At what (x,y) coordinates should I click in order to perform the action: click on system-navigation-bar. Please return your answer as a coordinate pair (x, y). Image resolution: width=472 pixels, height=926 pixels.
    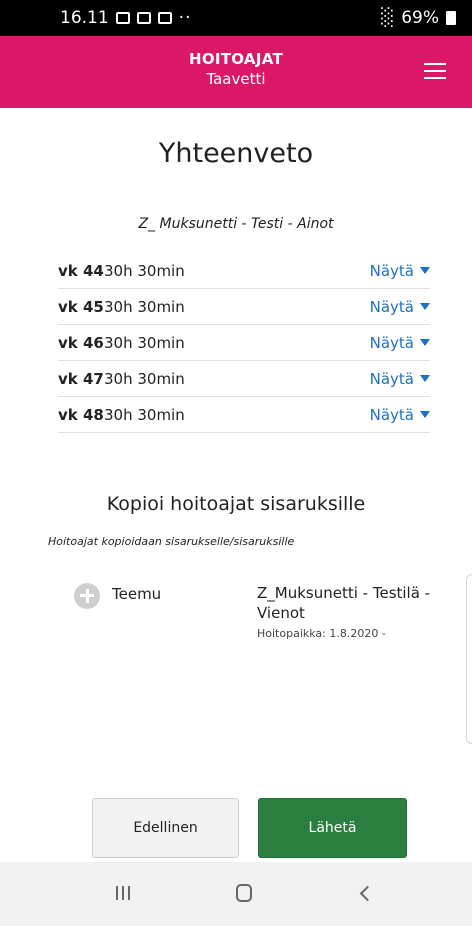
    Looking at the image, I should click on (236, 894).